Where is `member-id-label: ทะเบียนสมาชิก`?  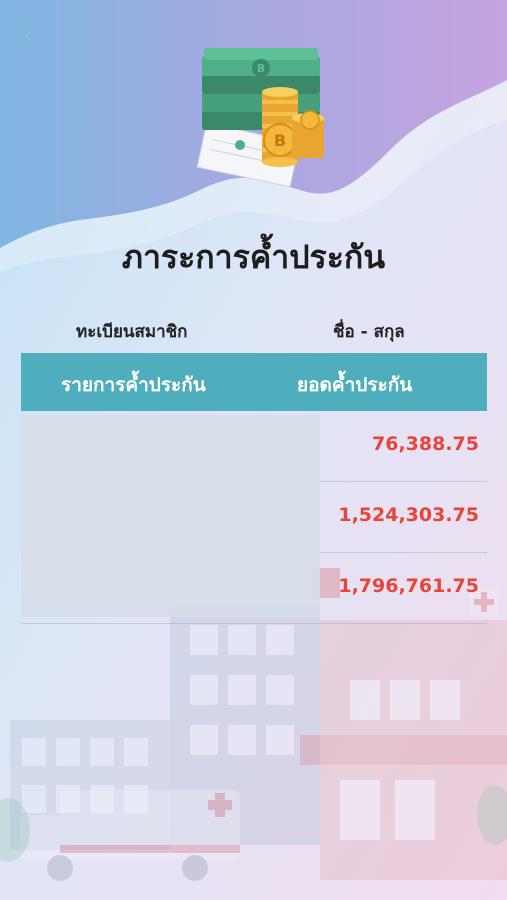
member-id-label: ทะเบียนสมาชิก is located at coordinates (132, 332).